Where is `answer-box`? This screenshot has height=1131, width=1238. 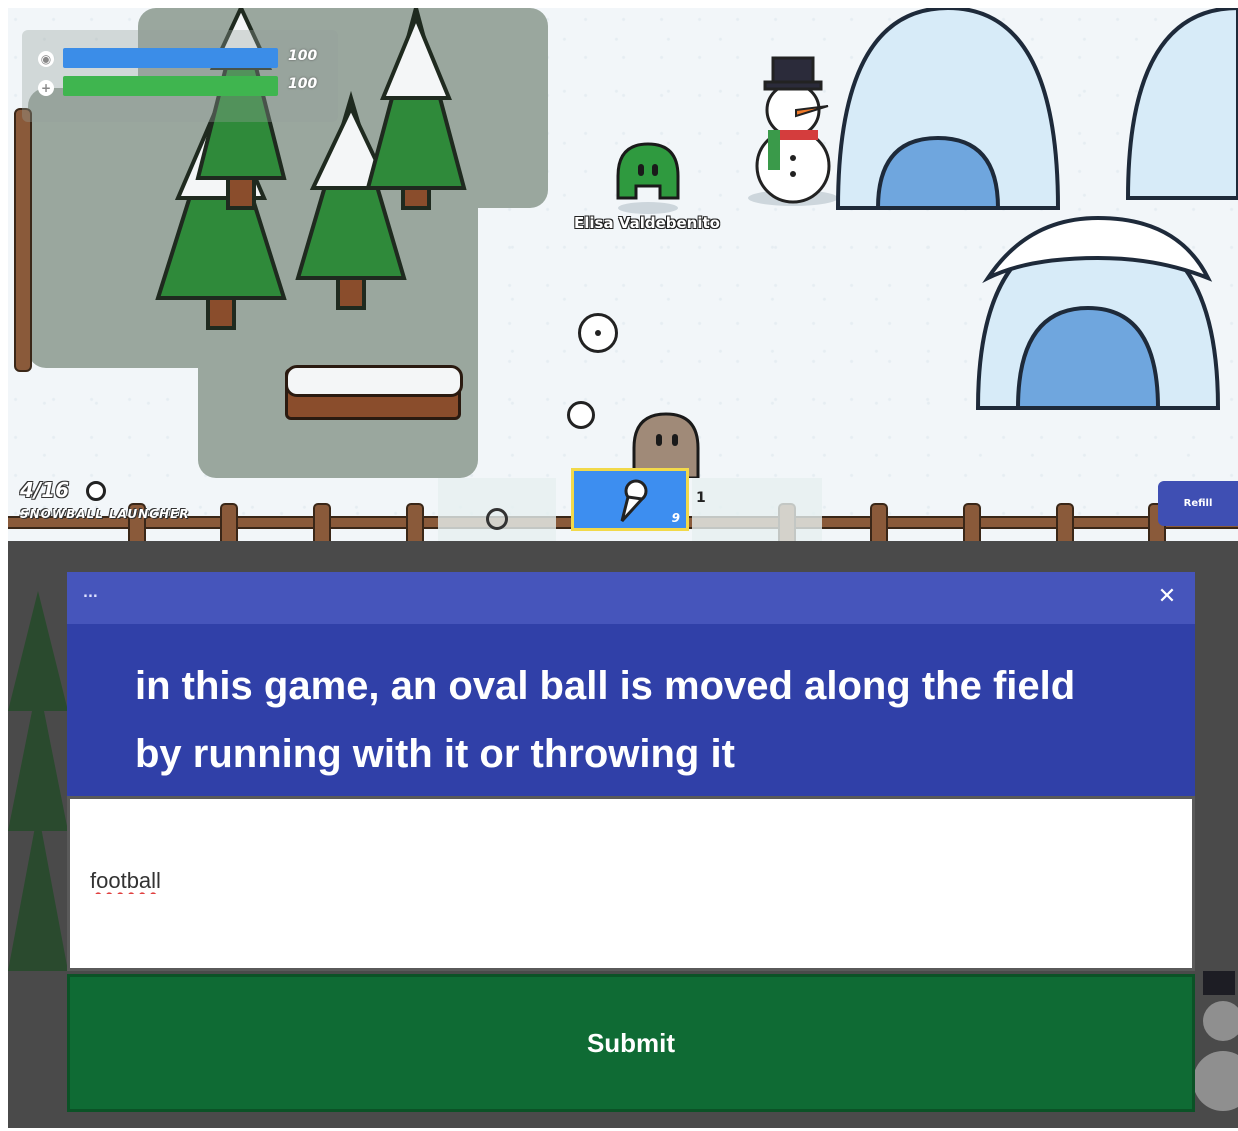 answer-box is located at coordinates (631, 883).